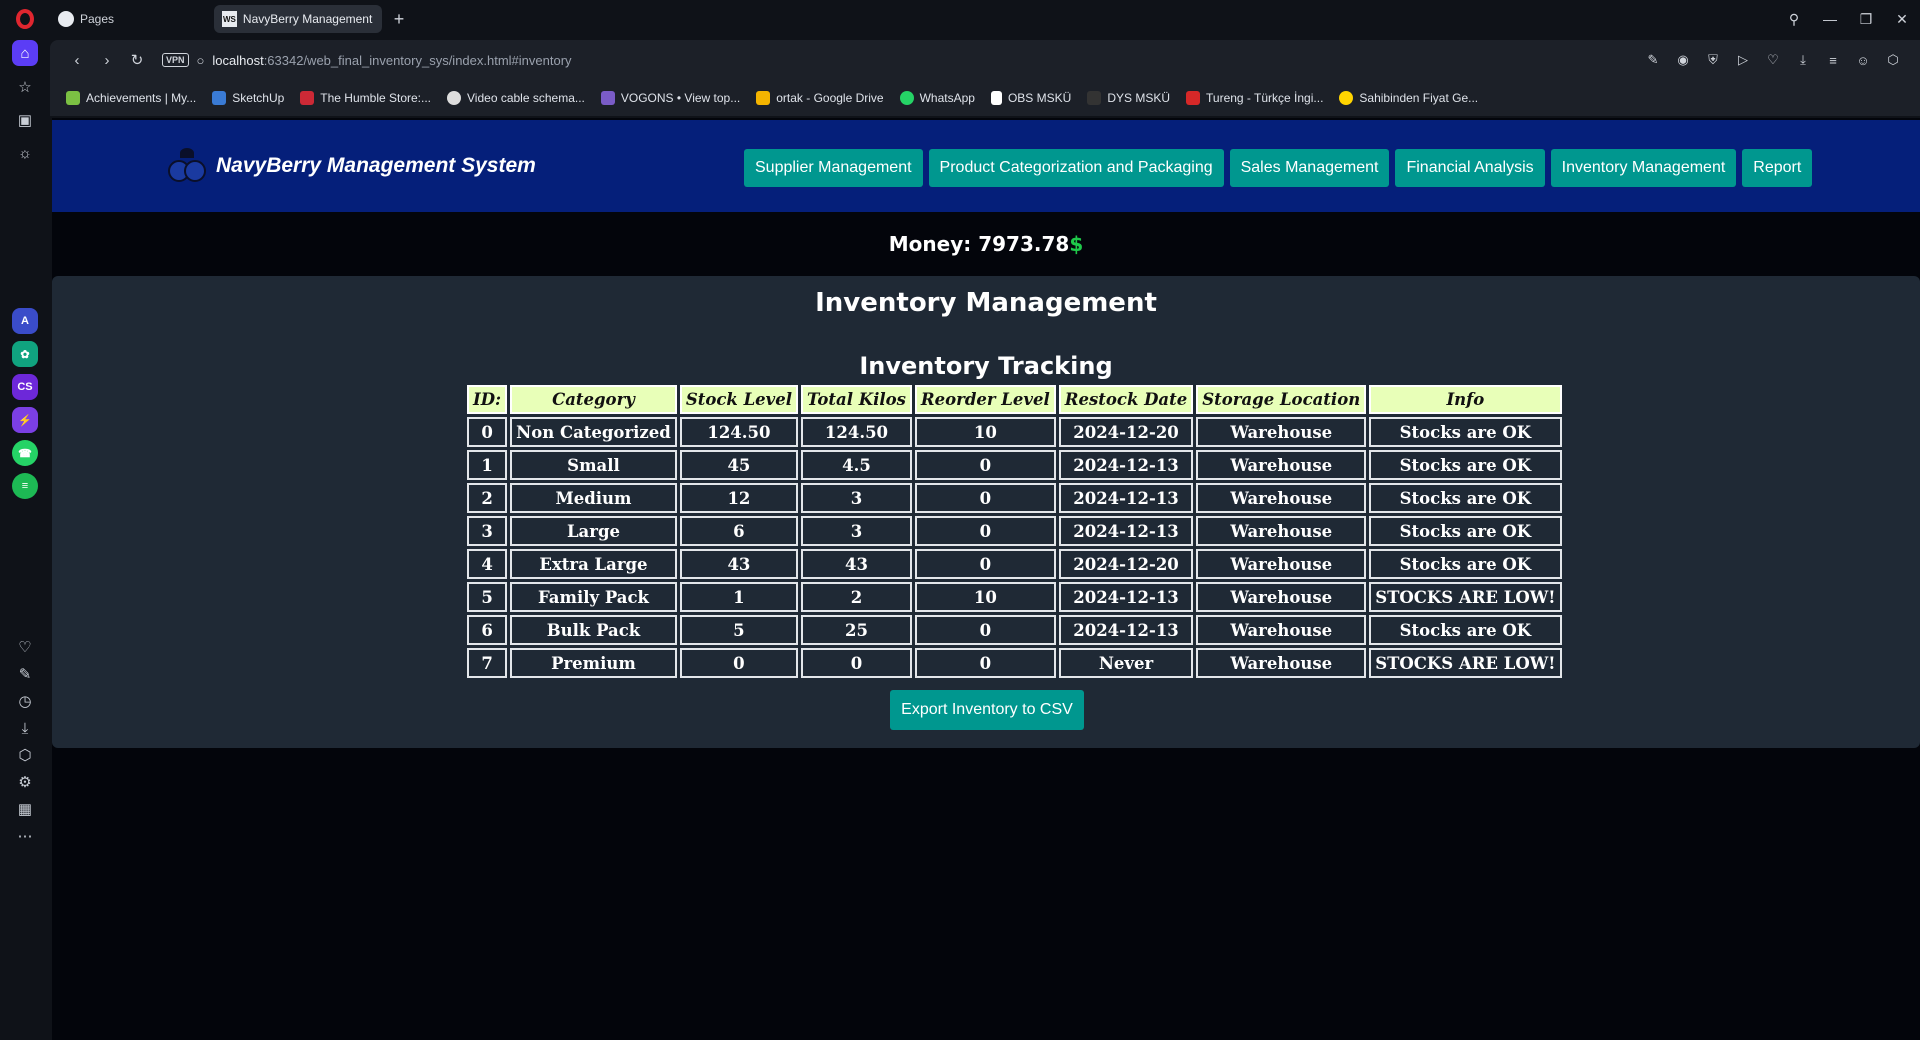  What do you see at coordinates (25, 674) in the screenshot?
I see `pinboard-icon: ✎` at bounding box center [25, 674].